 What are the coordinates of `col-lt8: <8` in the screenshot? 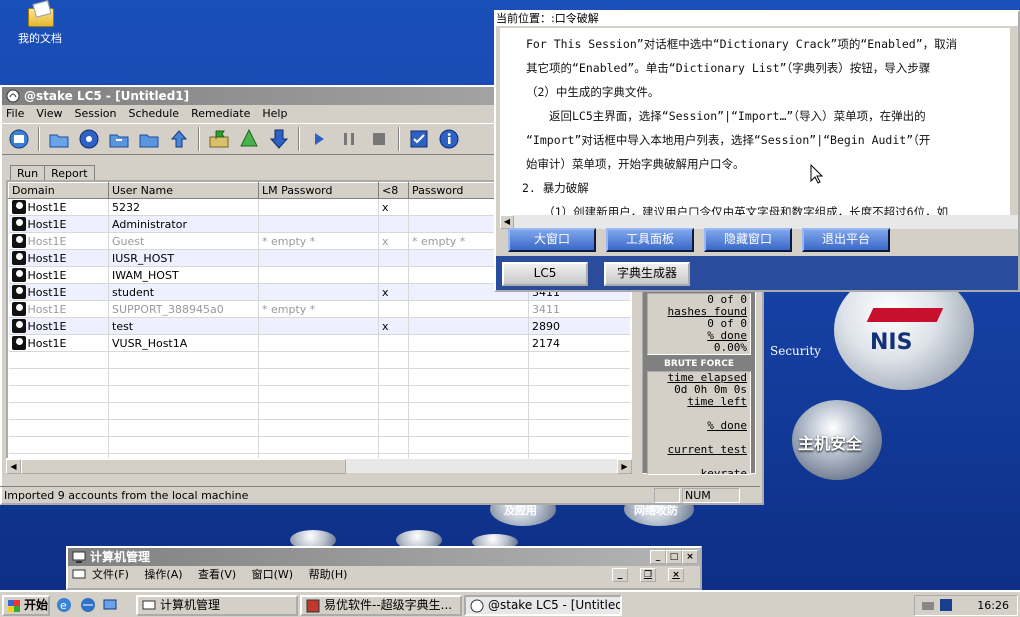 It's located at (393, 190).